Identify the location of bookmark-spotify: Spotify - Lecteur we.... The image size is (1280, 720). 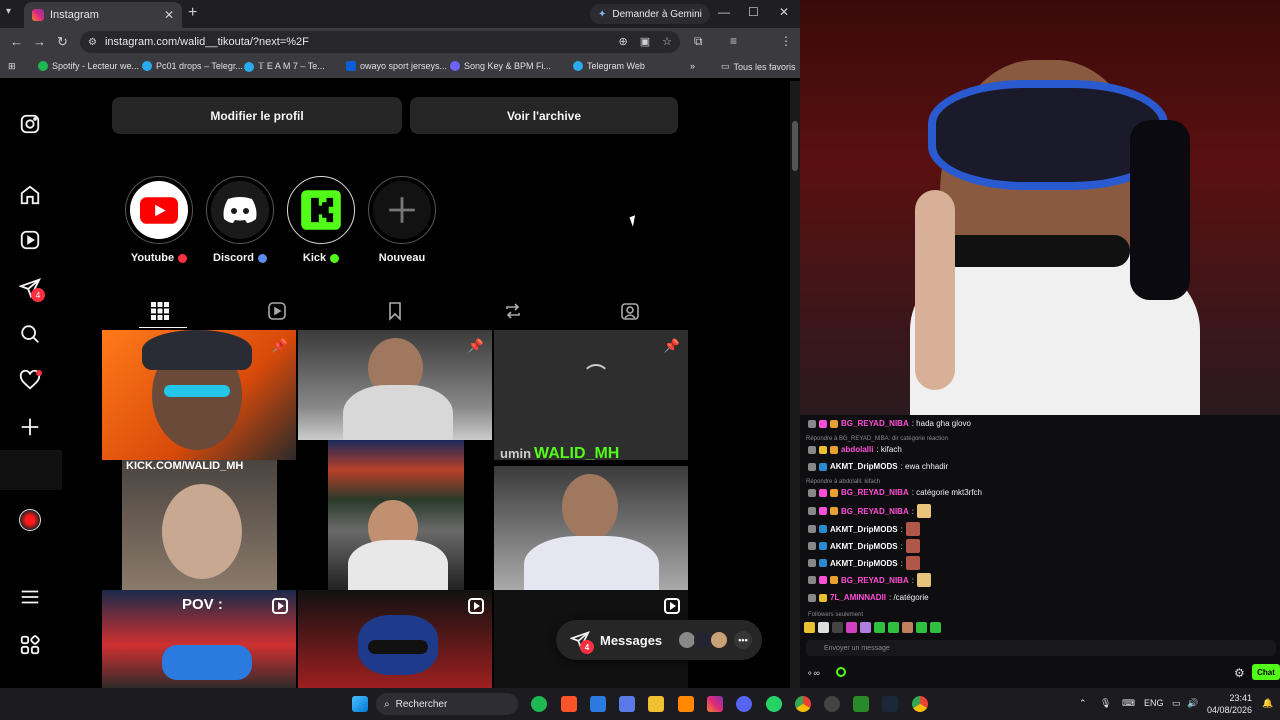
(88, 66).